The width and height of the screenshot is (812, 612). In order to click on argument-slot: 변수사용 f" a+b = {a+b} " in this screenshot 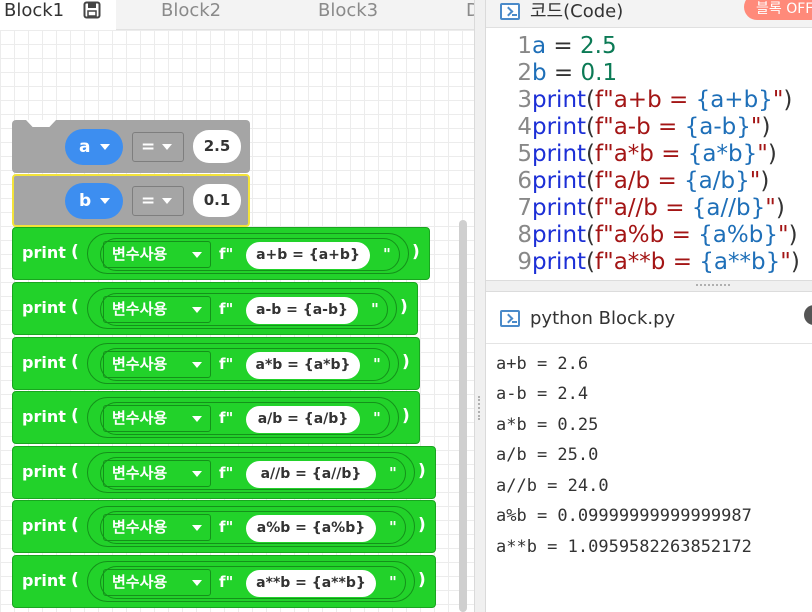, I will do `click(248, 253)`.